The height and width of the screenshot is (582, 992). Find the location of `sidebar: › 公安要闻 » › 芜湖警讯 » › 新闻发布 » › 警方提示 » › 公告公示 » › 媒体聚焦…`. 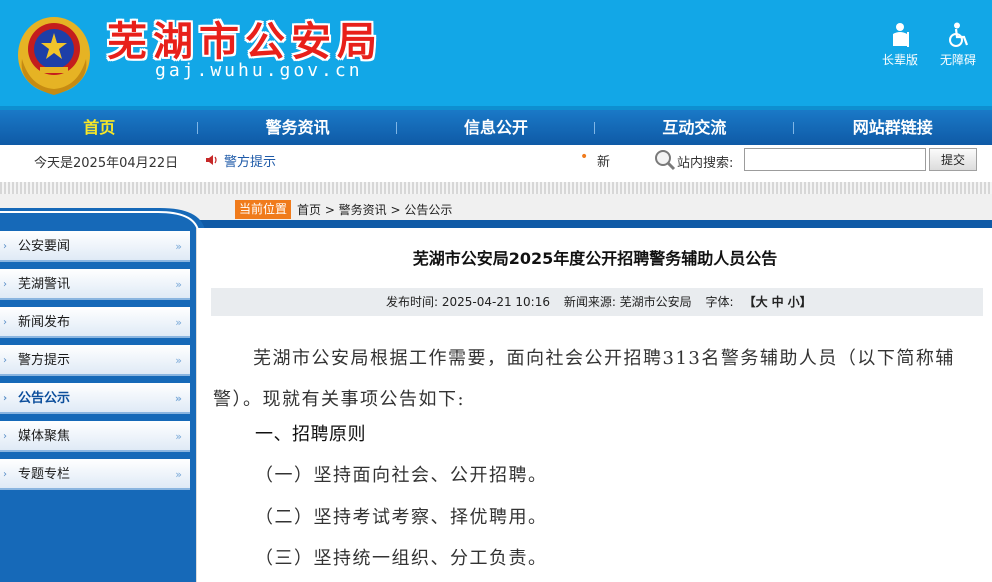

sidebar: › 公安要闻 » › 芜湖警讯 » › 新闻发布 » › 警方提示 » › 公告公示 » › 媒体聚焦… is located at coordinates (98, 405).